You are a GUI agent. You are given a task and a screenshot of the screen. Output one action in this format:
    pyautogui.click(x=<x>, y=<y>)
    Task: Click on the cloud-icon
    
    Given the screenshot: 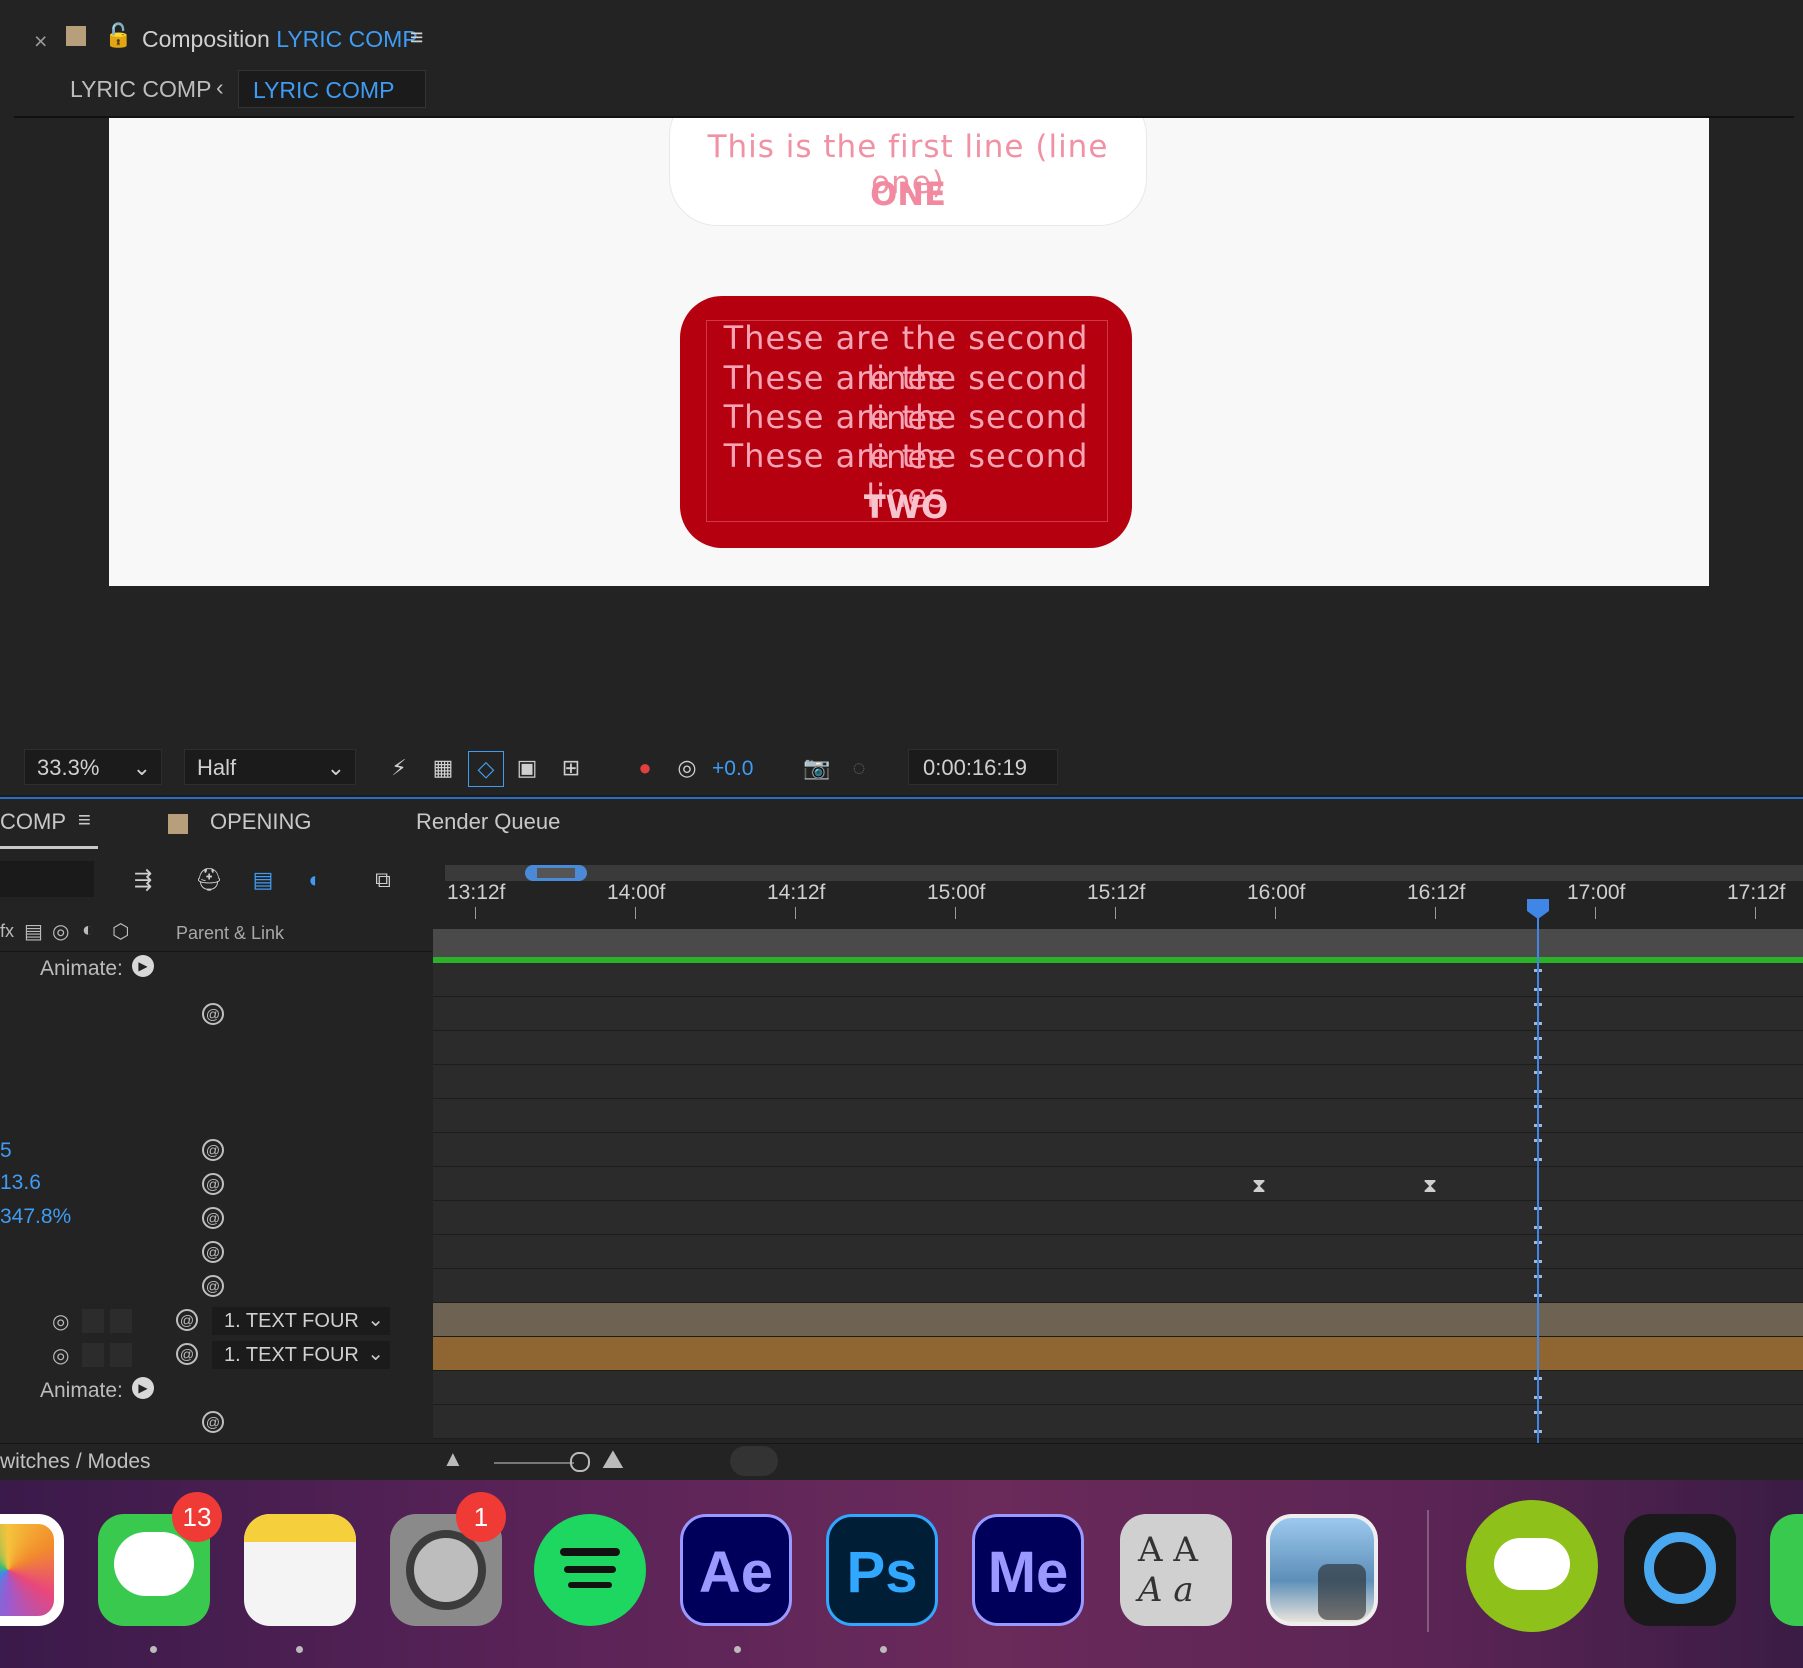 What is the action you would take?
    pyautogui.click(x=1532, y=1564)
    